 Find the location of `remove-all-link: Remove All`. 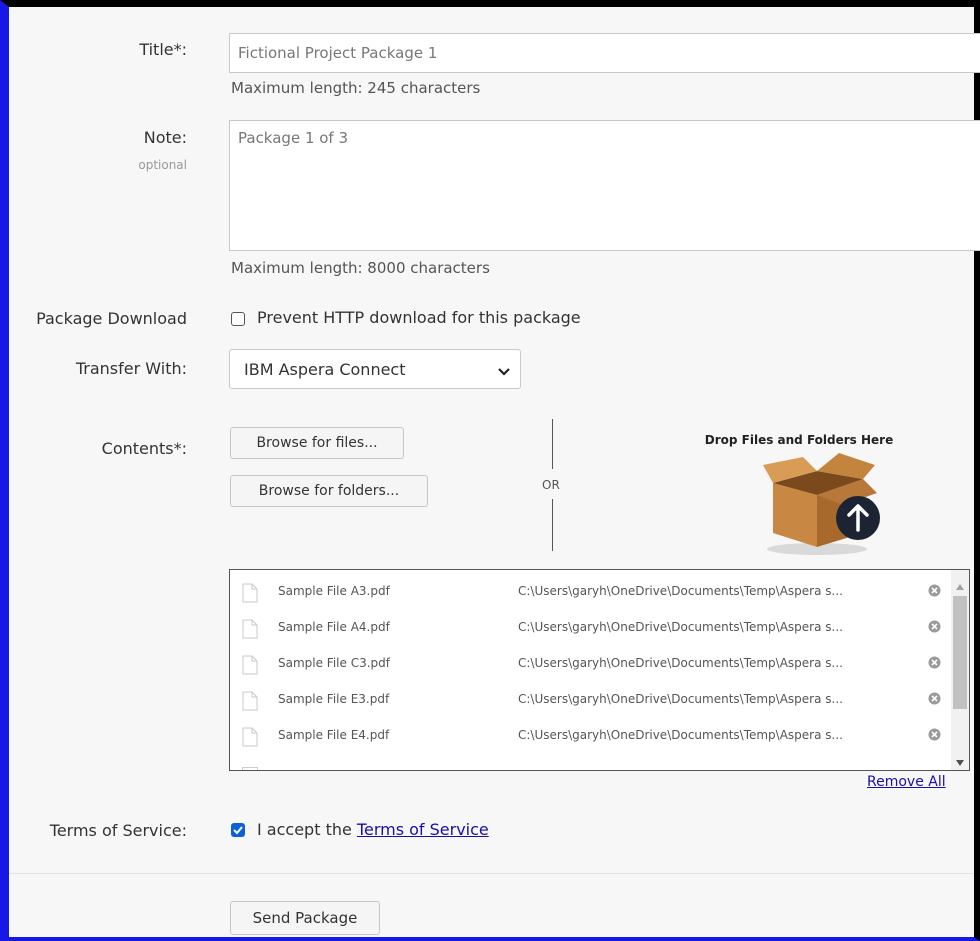

remove-all-link: Remove All is located at coordinates (906, 782).